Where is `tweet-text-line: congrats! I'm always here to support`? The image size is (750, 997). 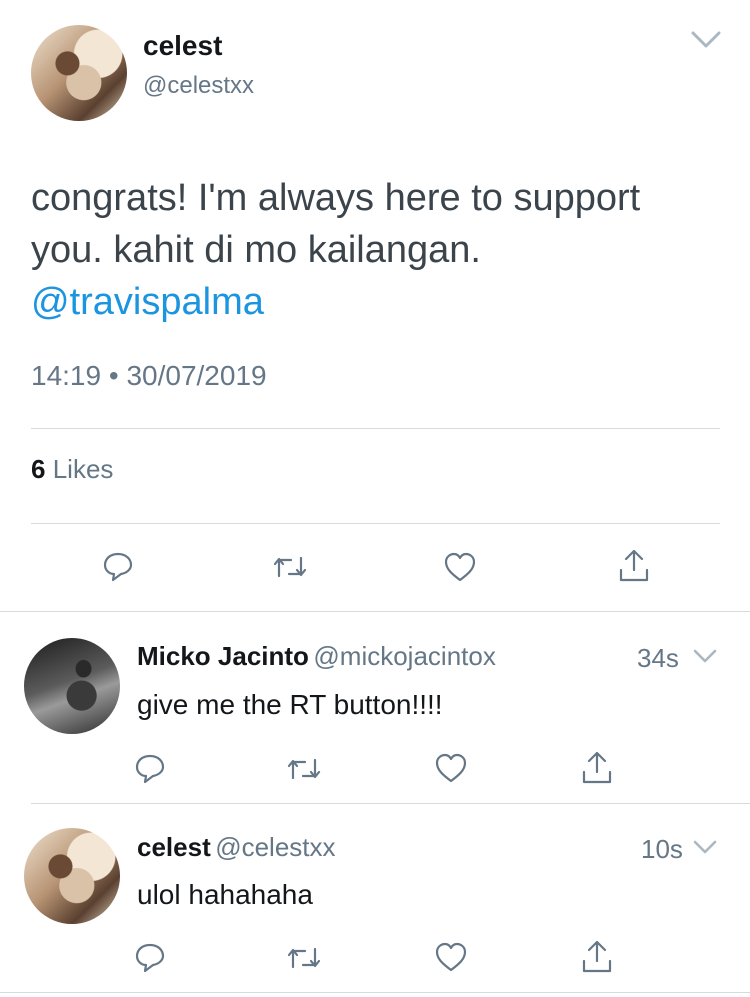 tweet-text-line: congrats! I'm always here to support is located at coordinates (336, 198).